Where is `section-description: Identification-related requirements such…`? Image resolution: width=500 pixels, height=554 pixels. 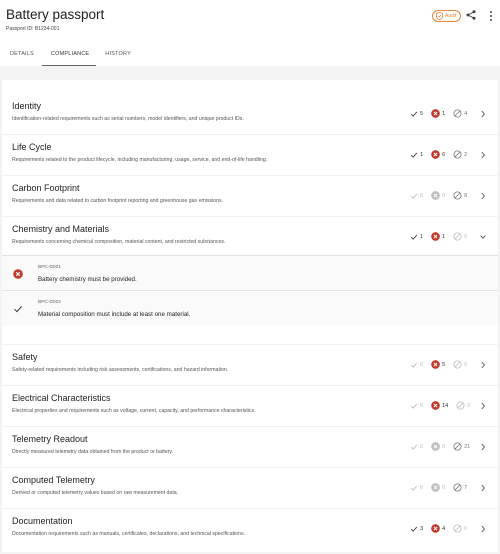 section-description: Identification-related requirements such… is located at coordinates (128, 119).